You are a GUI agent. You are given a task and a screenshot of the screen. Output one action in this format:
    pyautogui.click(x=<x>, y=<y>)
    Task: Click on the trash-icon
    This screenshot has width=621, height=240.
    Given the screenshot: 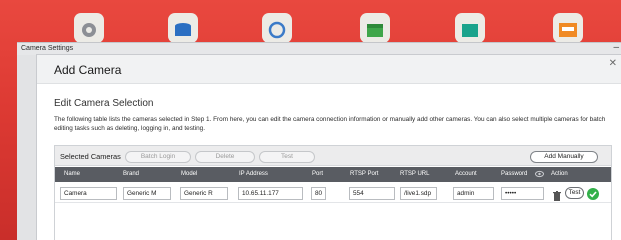 What is the action you would take?
    pyautogui.click(x=557, y=197)
    